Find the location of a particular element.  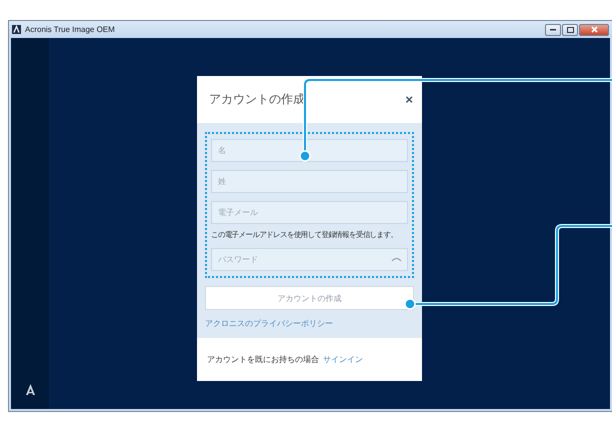

input-field: 名 is located at coordinates (309, 150).